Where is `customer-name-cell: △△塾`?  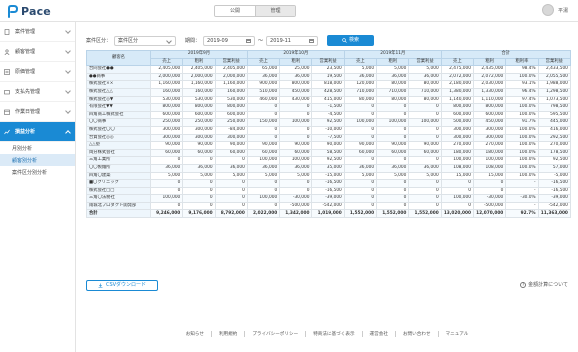
customer-name-cell: △△塾 is located at coordinates (118, 145).